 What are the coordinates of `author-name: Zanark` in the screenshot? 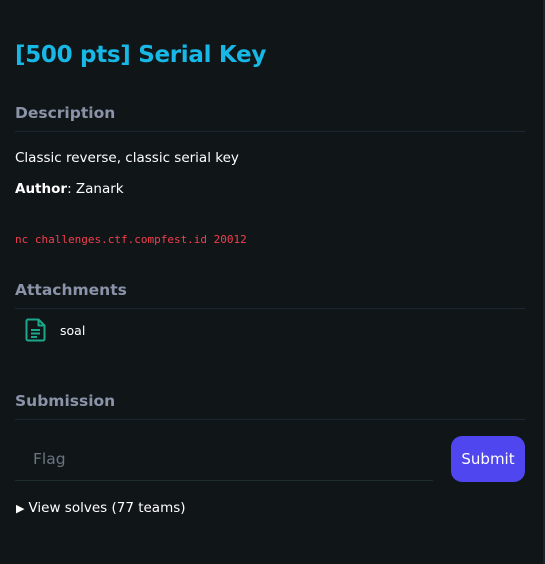 It's located at (99, 189).